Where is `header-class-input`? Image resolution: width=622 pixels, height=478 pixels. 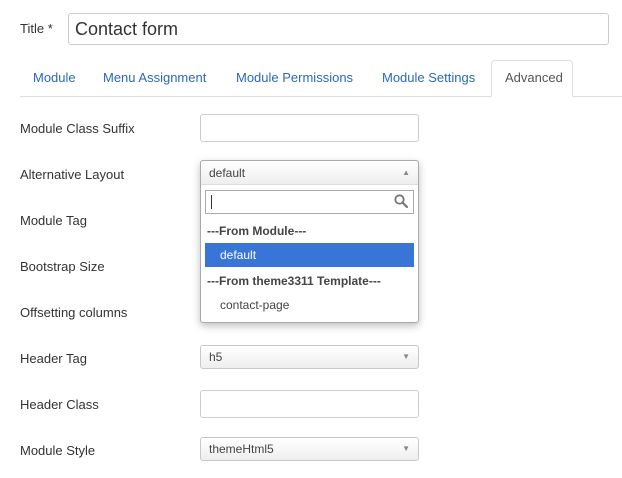 header-class-input is located at coordinates (309, 404).